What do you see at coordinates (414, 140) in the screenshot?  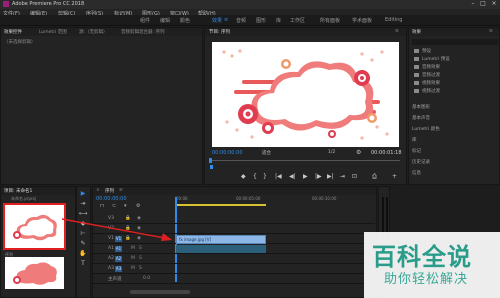 I see `section-libraries: 库` at bounding box center [414, 140].